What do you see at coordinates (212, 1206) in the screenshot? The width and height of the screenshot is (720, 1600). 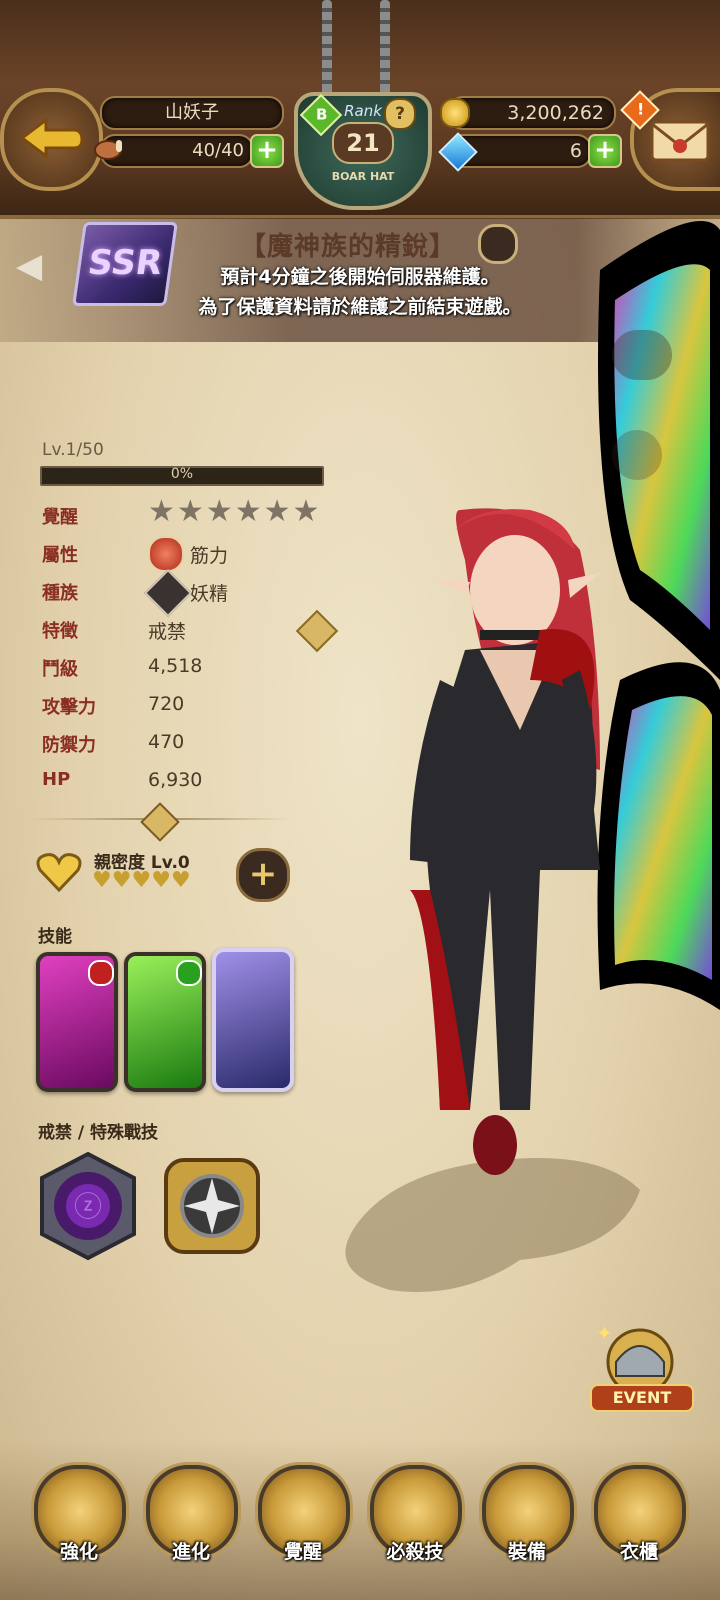 I see `special-technique-badge` at bounding box center [212, 1206].